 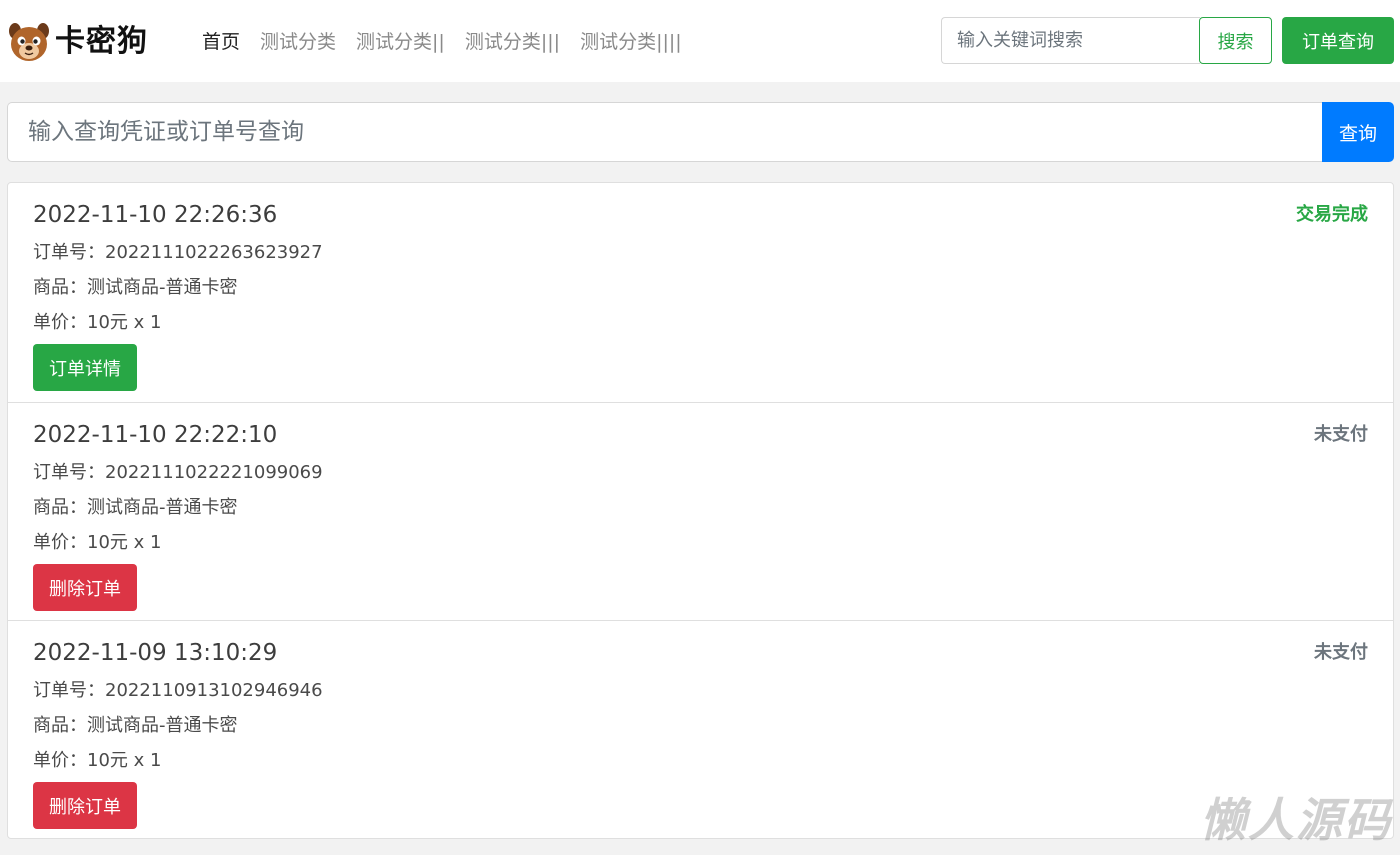 What do you see at coordinates (298, 42) in the screenshot?
I see `nav-item-category-1: 测试分类` at bounding box center [298, 42].